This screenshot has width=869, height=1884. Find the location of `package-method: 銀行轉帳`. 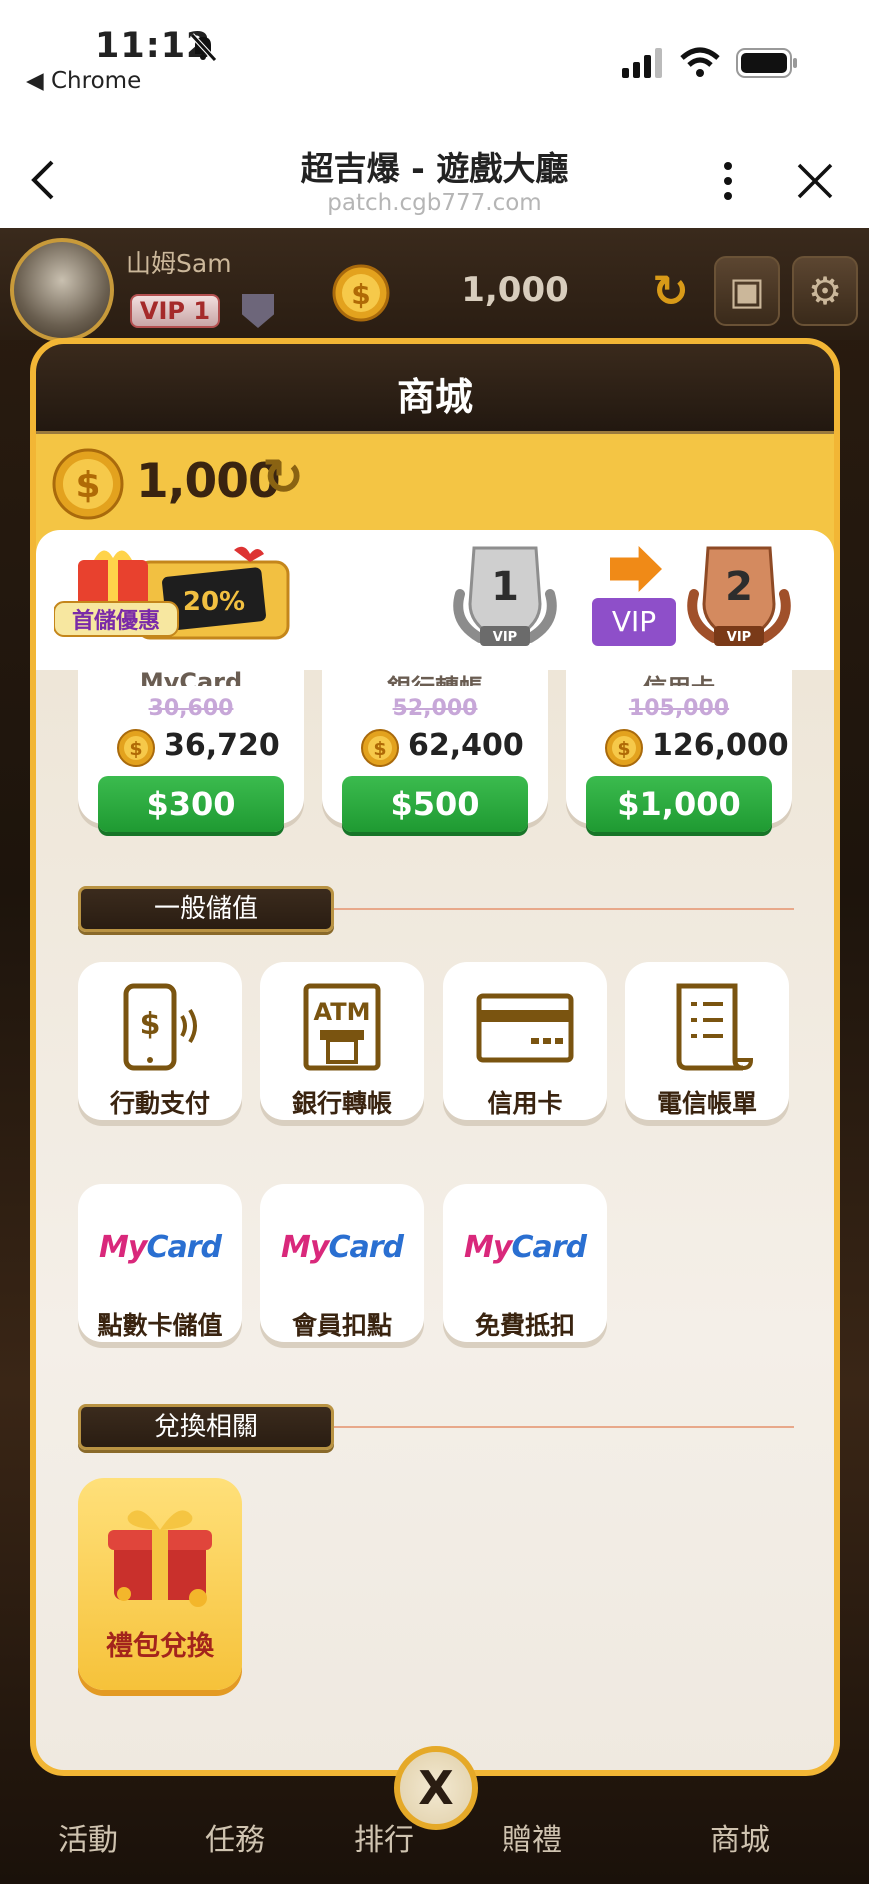

package-method: 銀行轉帳 is located at coordinates (435, 677).